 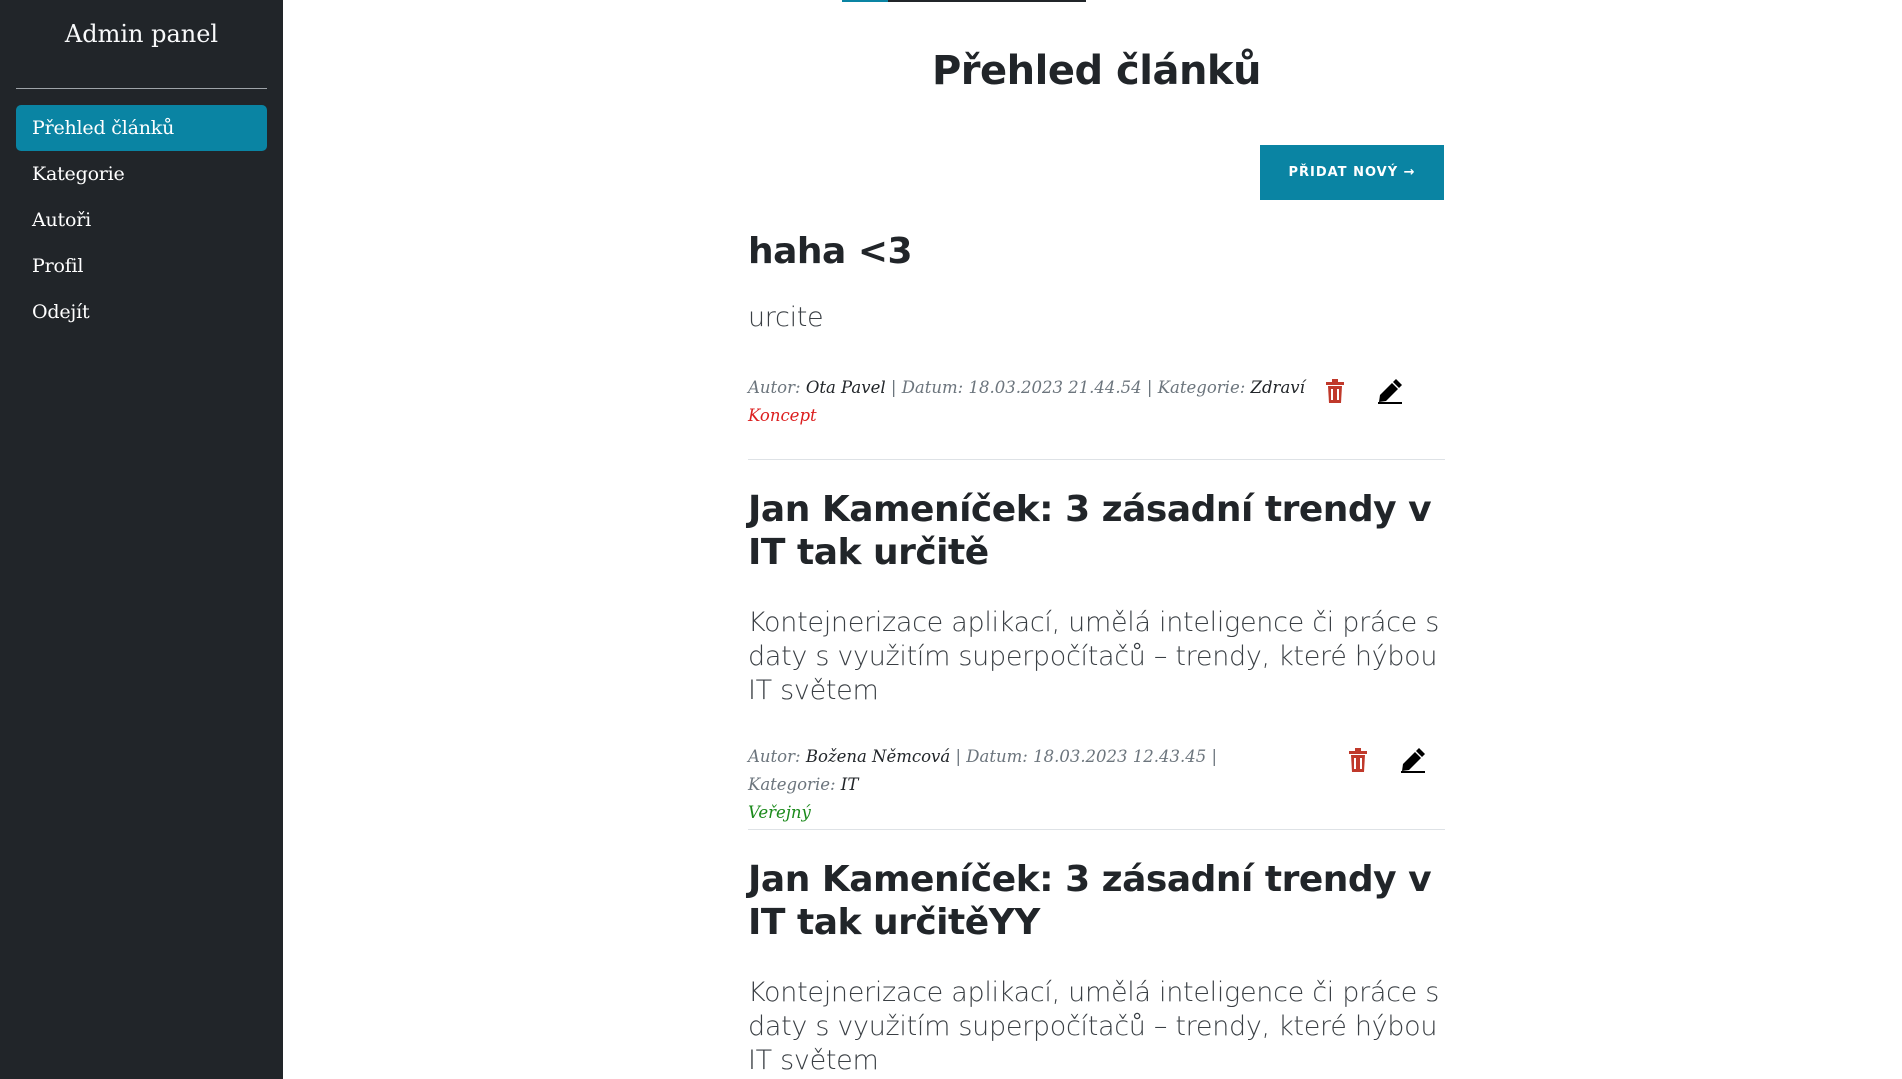 I want to click on category-value: IT, so click(x=849, y=784).